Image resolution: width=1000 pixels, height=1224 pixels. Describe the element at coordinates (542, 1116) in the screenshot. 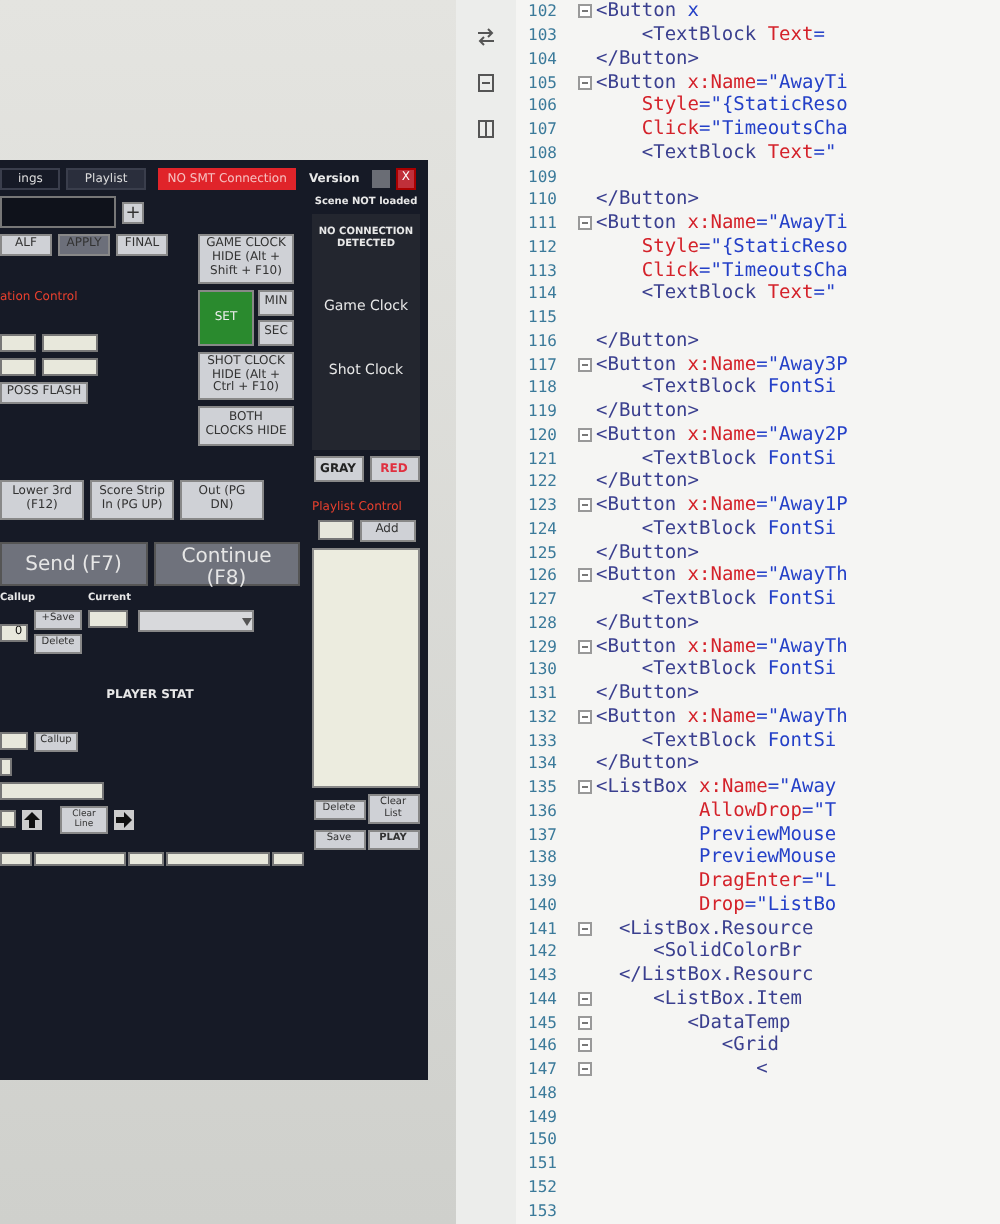

I see `line-number: 149` at that location.